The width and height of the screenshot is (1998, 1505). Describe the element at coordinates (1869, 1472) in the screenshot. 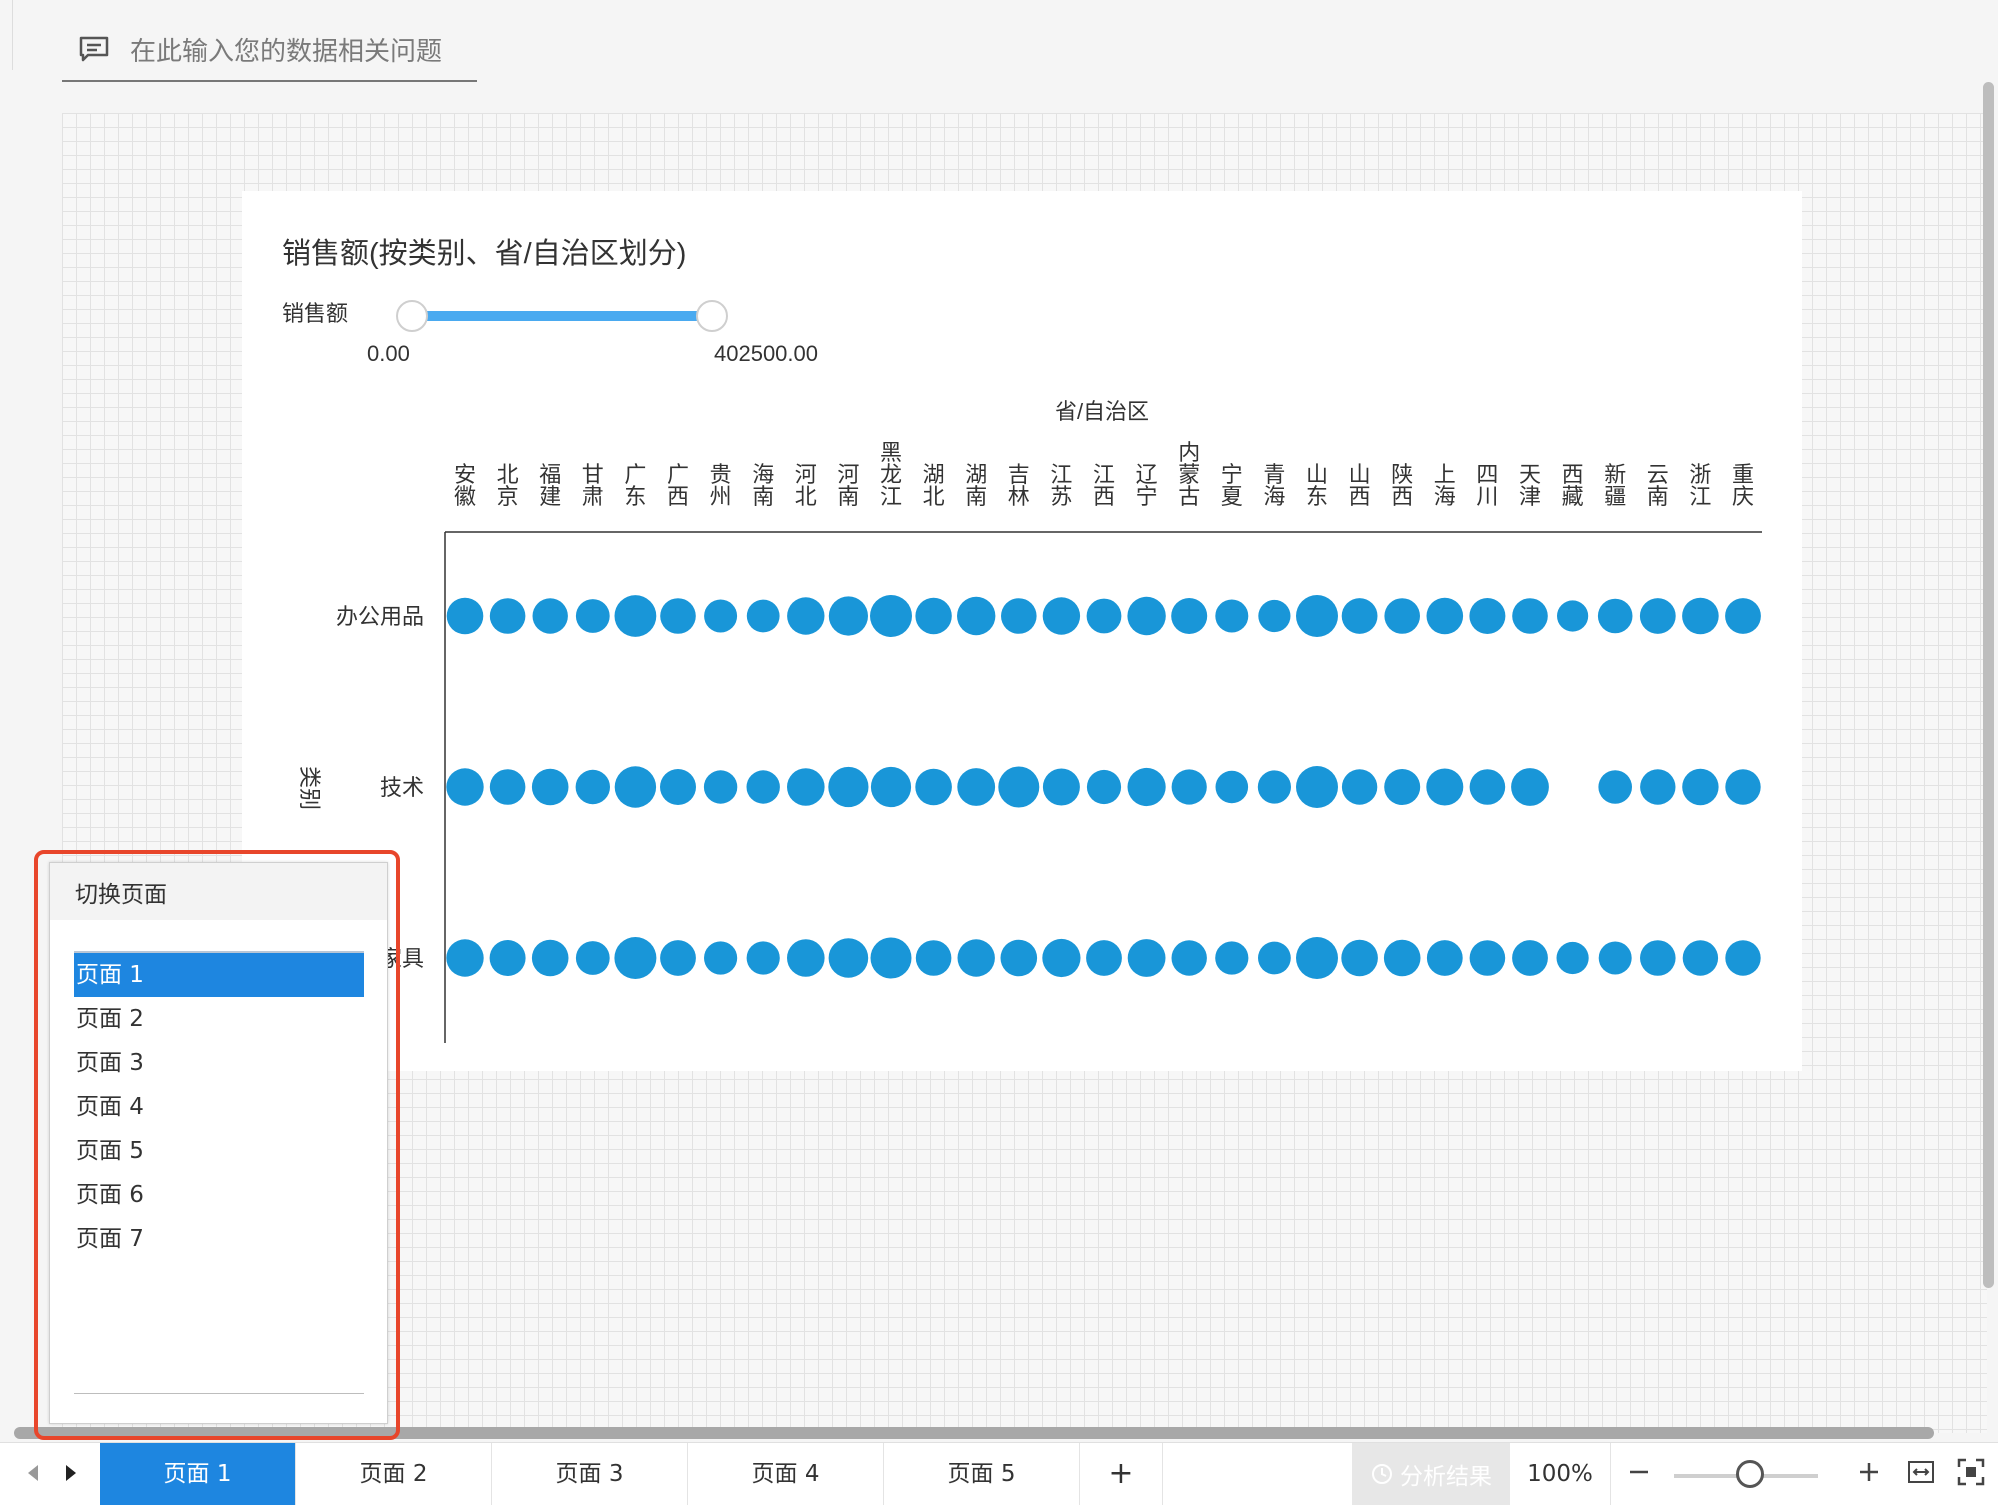

I see `zoom-in-icon` at that location.